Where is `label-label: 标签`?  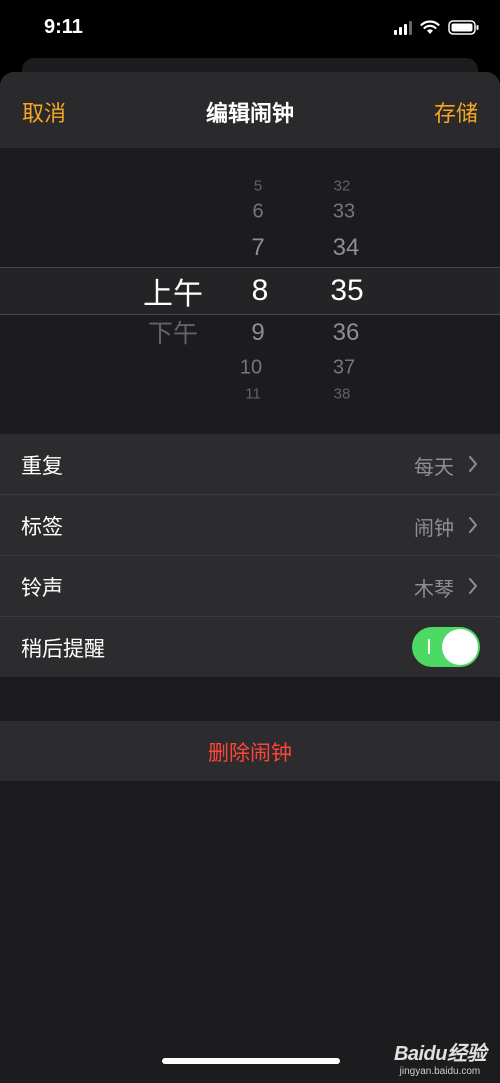
label-label: 标签 is located at coordinates (42, 527).